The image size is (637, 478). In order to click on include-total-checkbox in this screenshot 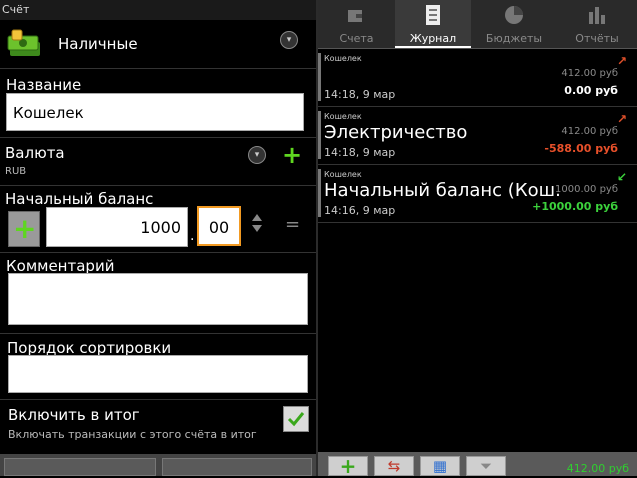, I will do `click(296, 419)`.